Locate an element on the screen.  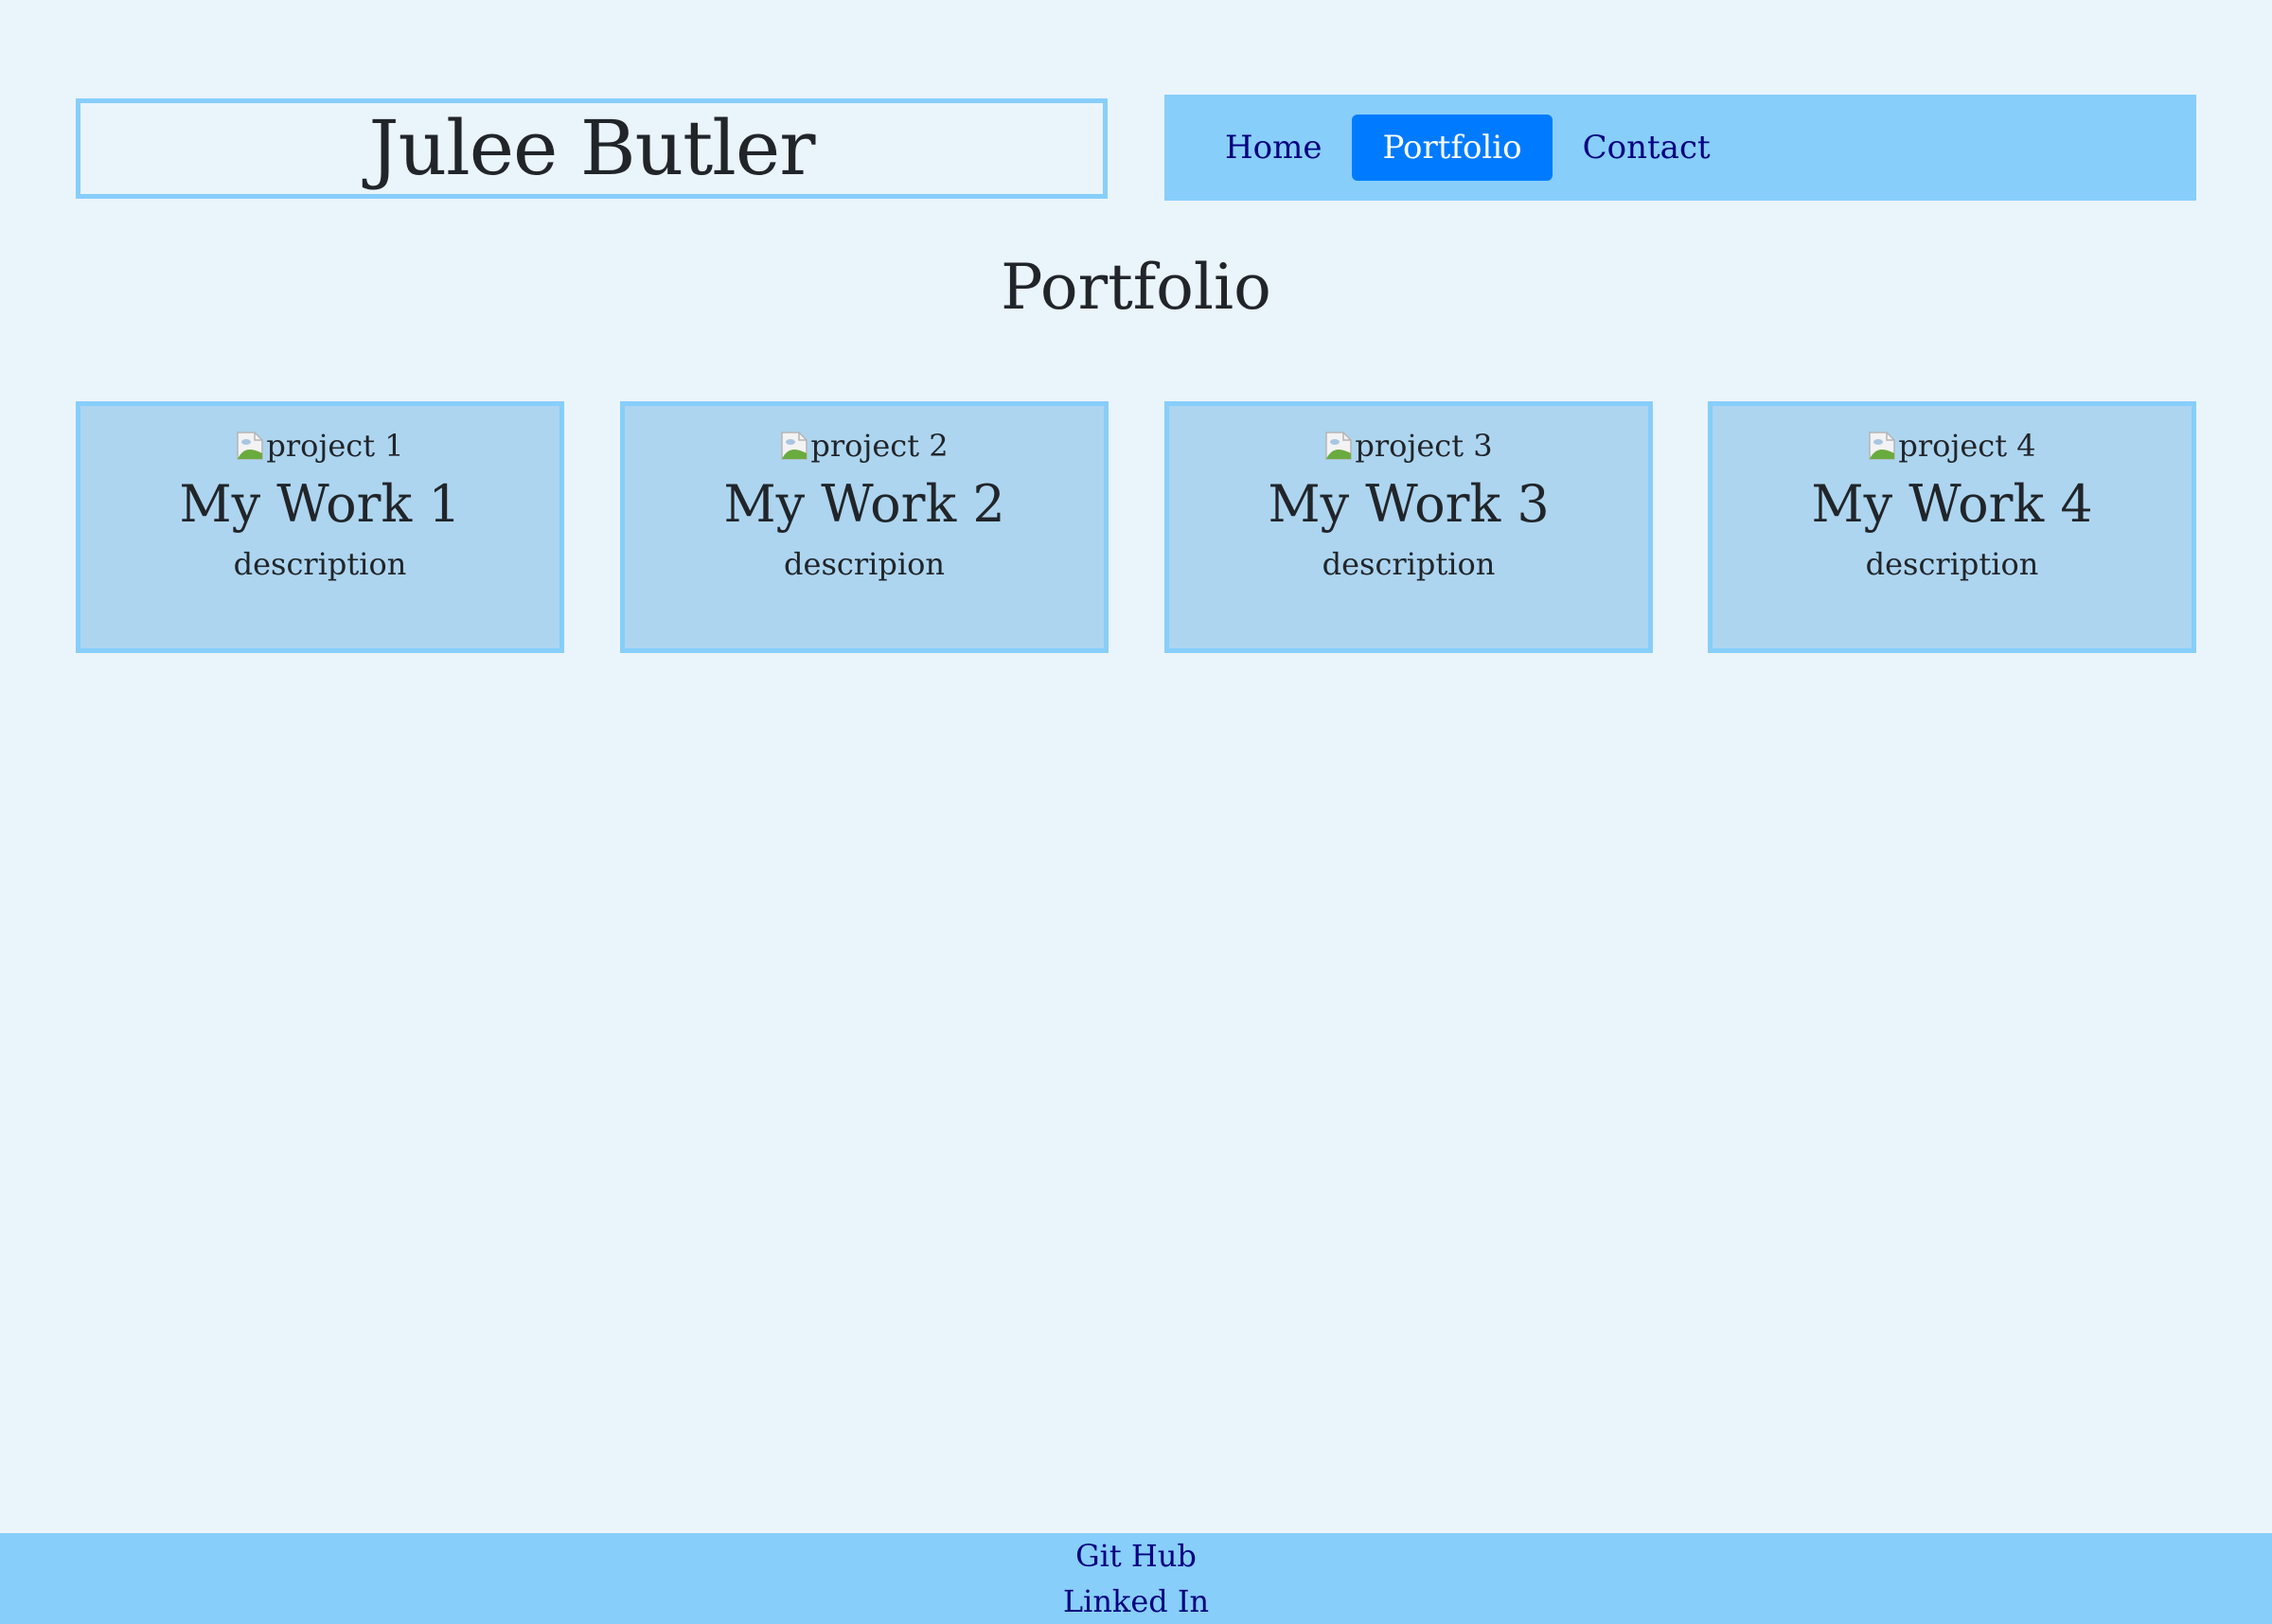
main-nav: Home Portfolio Contact is located at coordinates (1680, 148).